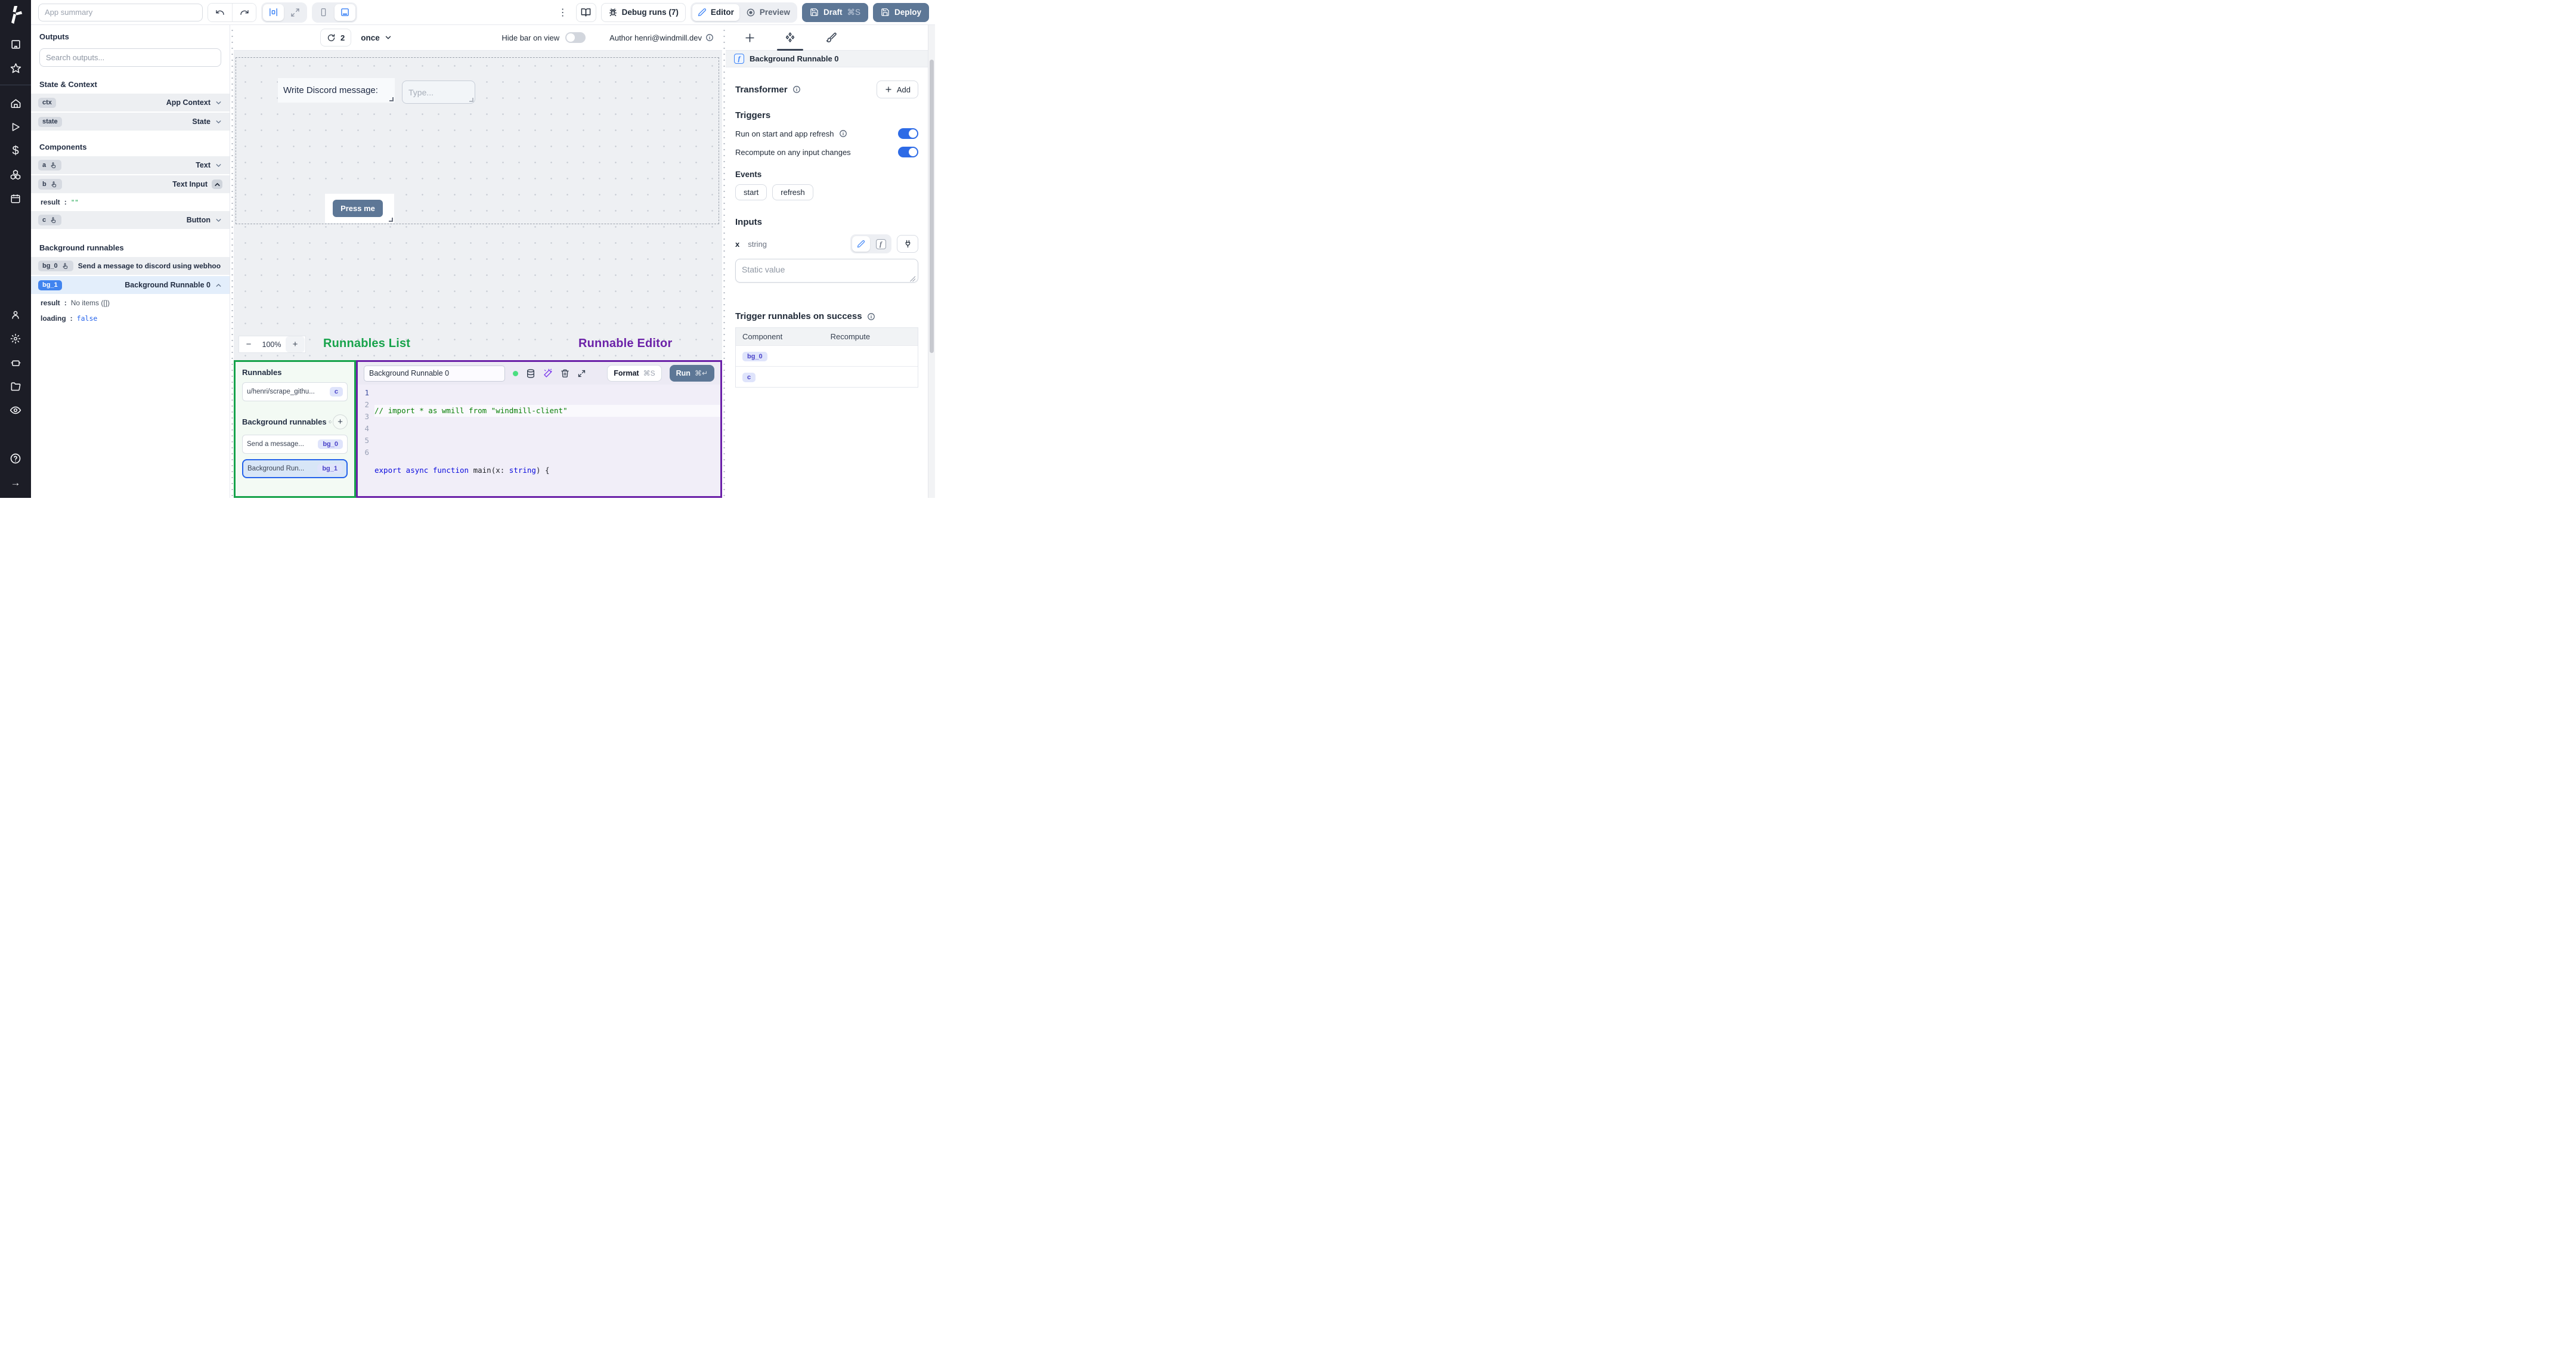  I want to click on ai-wand-icon, so click(548, 373).